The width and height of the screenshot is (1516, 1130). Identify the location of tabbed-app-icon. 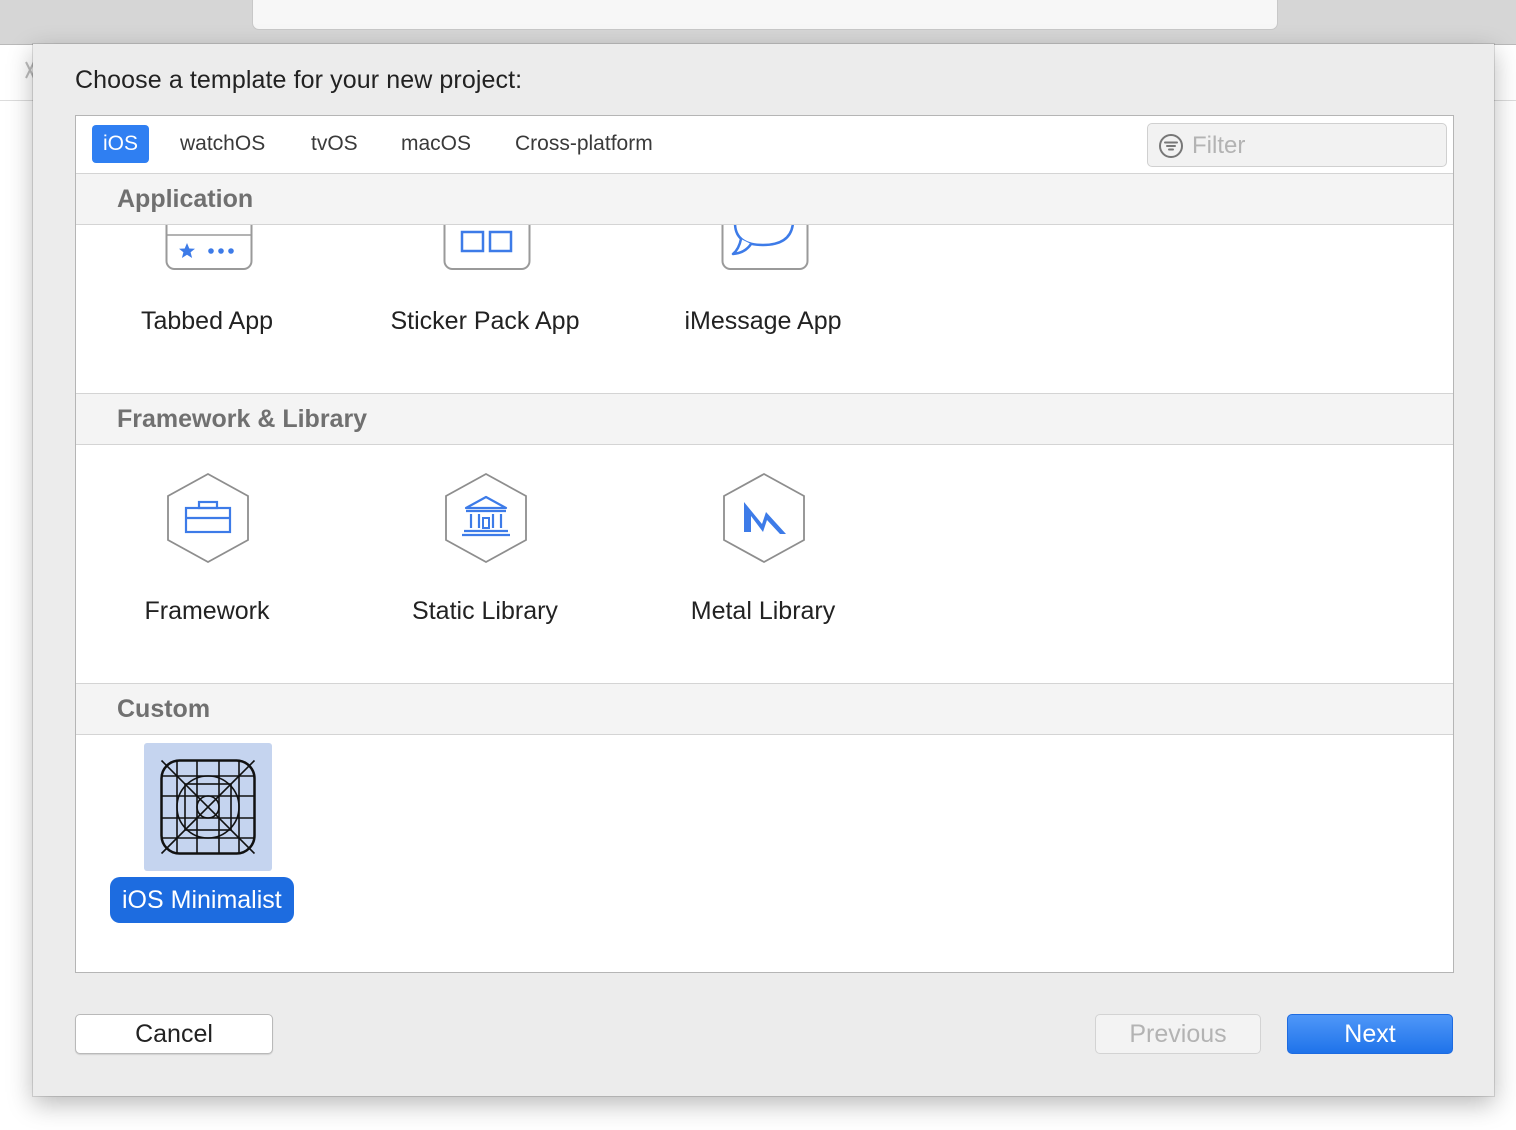
(209, 247).